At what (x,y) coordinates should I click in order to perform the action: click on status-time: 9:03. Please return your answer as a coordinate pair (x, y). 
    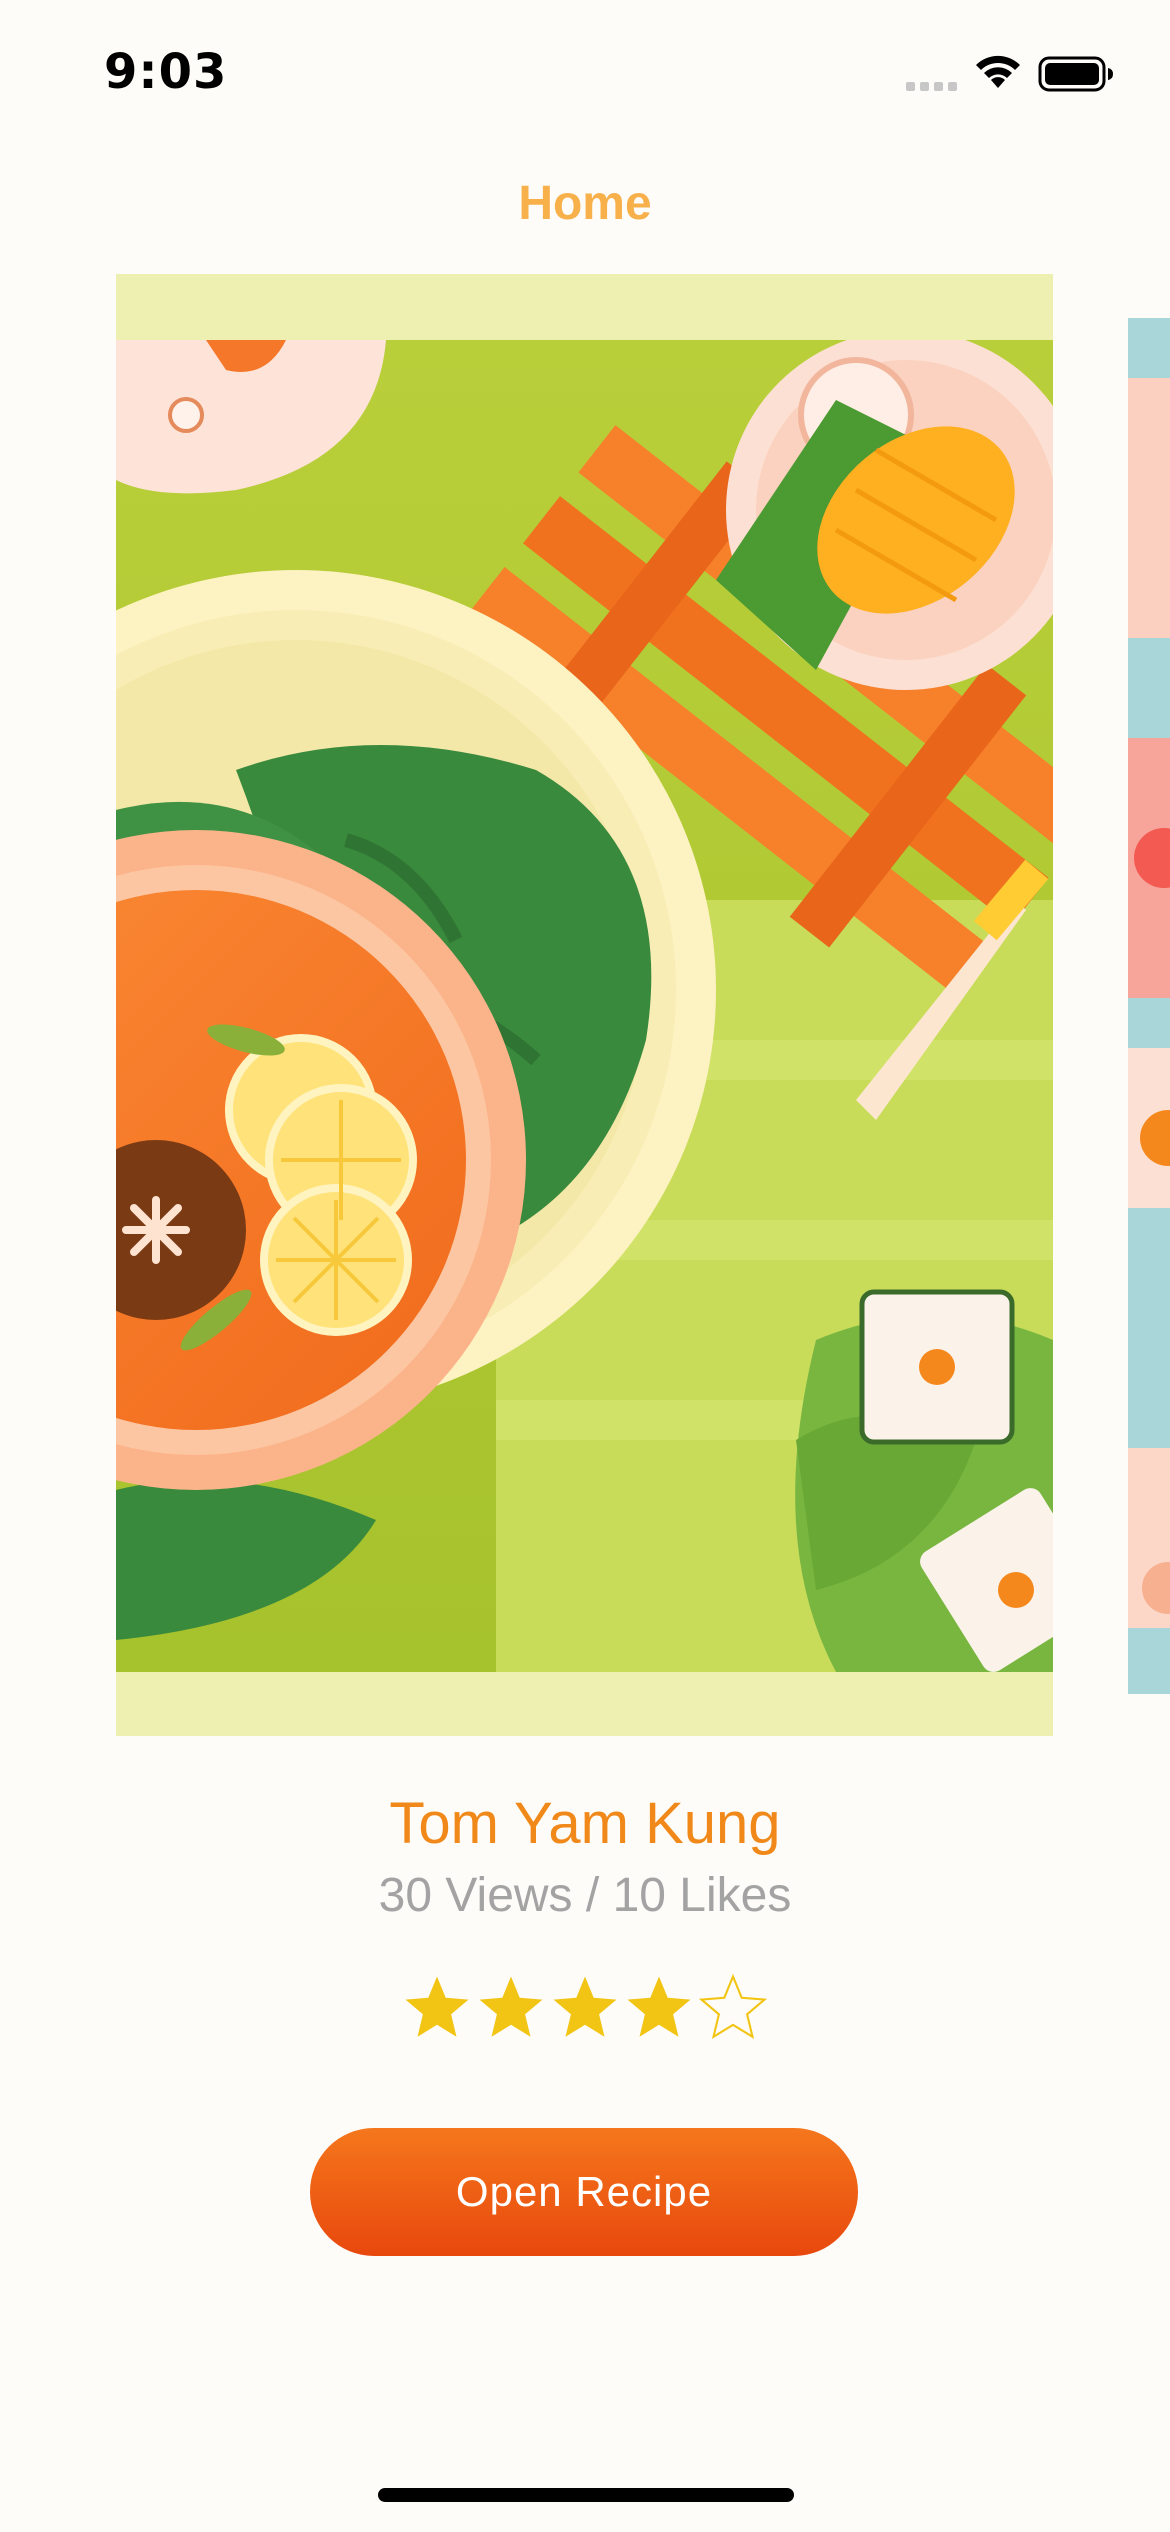
    Looking at the image, I should click on (166, 72).